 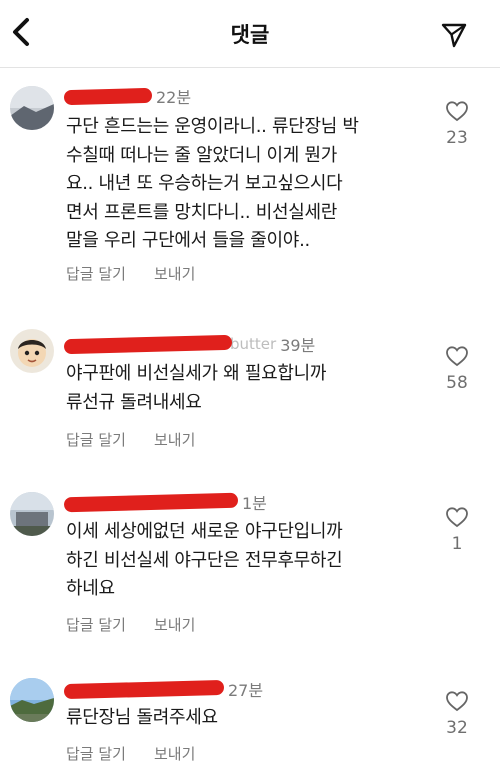 What do you see at coordinates (251, 388) in the screenshot?
I see `comment-text: 야구판에 비선실세가 왜 필요합니까 류선규 돌려내세요` at bounding box center [251, 388].